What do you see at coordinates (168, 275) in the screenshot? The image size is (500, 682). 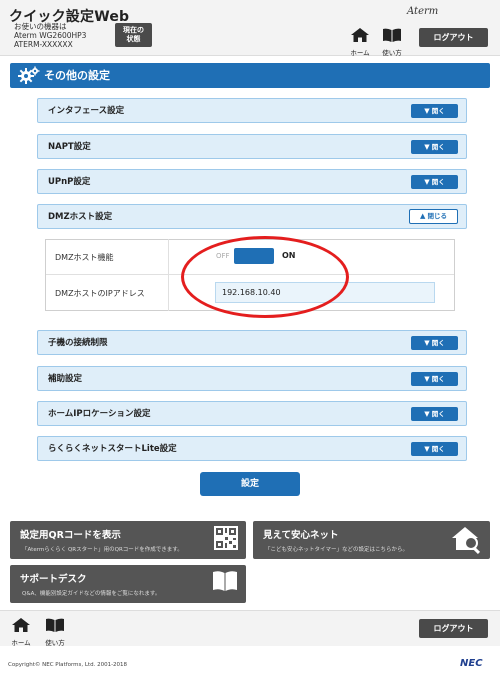 I see `divider` at bounding box center [168, 275].